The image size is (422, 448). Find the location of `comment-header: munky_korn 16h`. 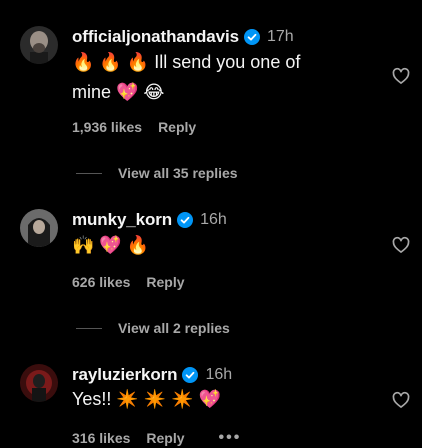

comment-header: munky_korn 16h is located at coordinates (149, 220).